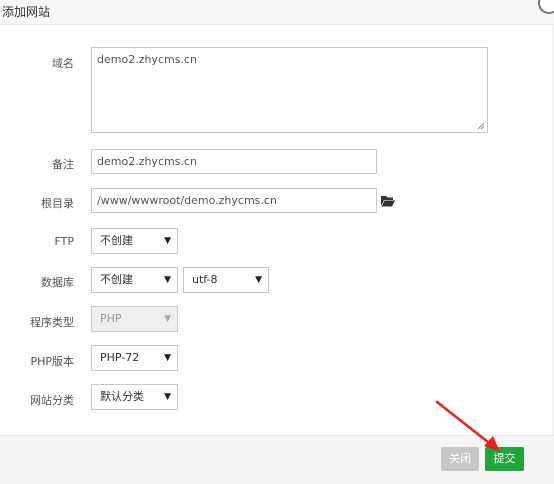  I want to click on database-label: 数据库, so click(57, 282).